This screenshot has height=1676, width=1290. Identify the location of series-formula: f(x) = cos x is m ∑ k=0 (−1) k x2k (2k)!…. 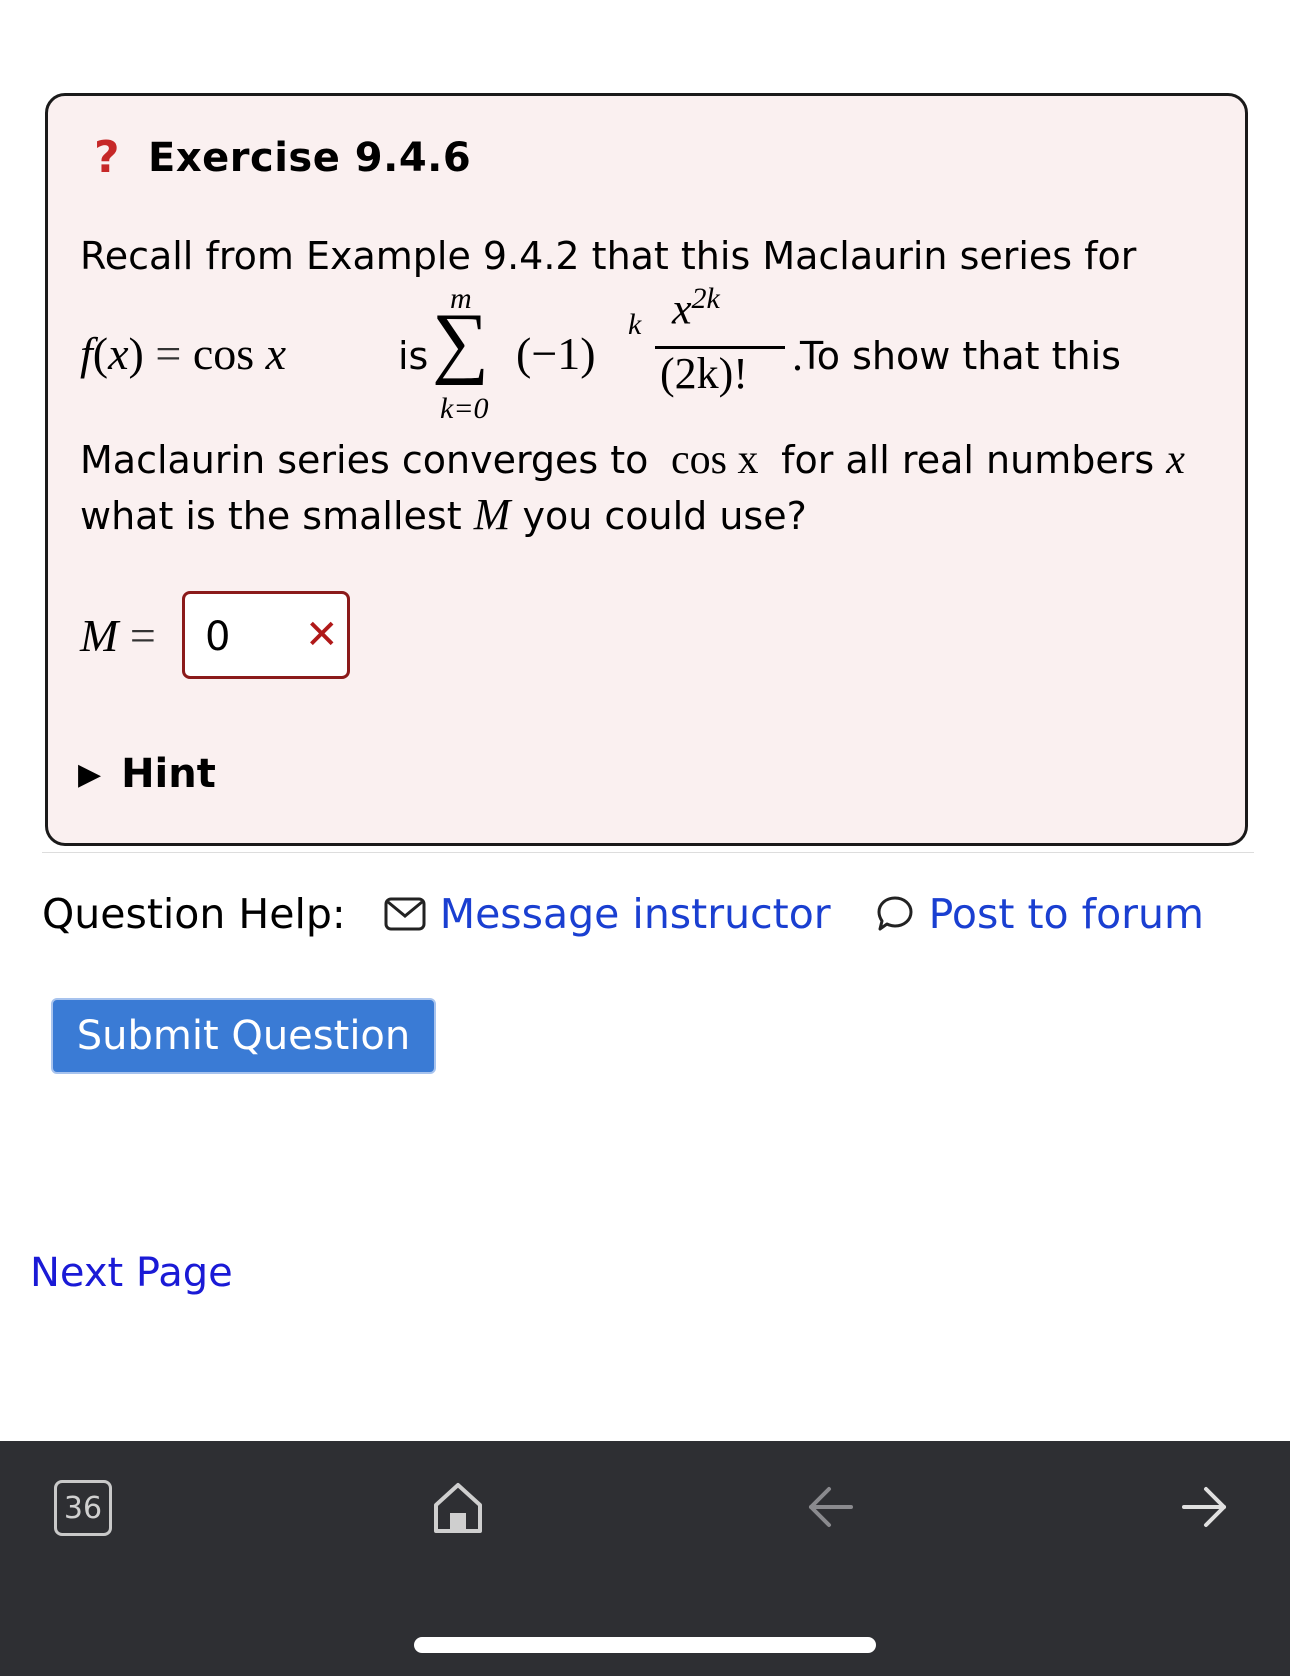
(630, 357).